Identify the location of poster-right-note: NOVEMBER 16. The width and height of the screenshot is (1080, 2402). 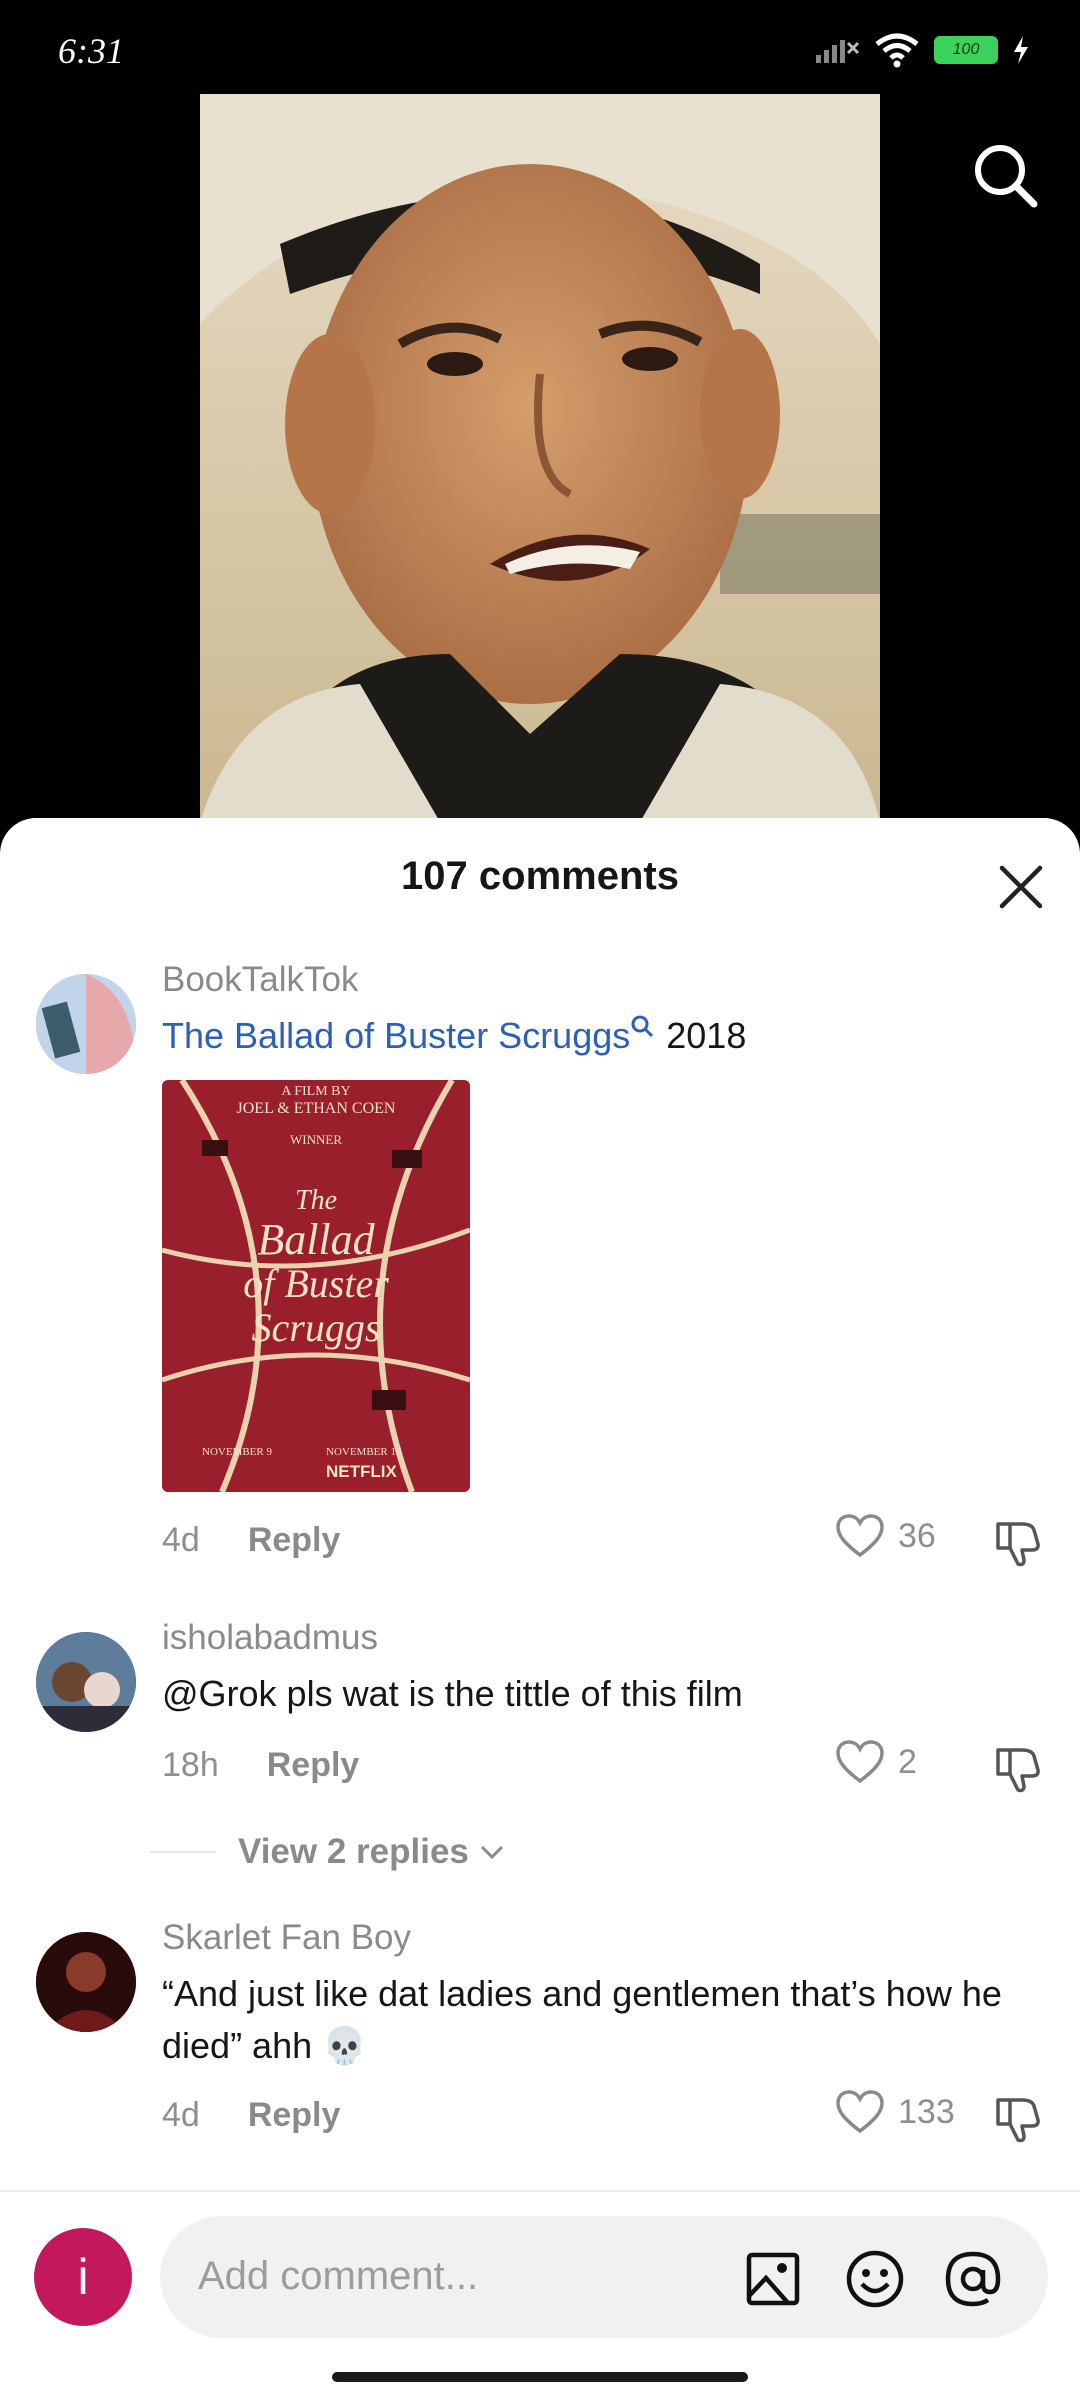
(364, 1452).